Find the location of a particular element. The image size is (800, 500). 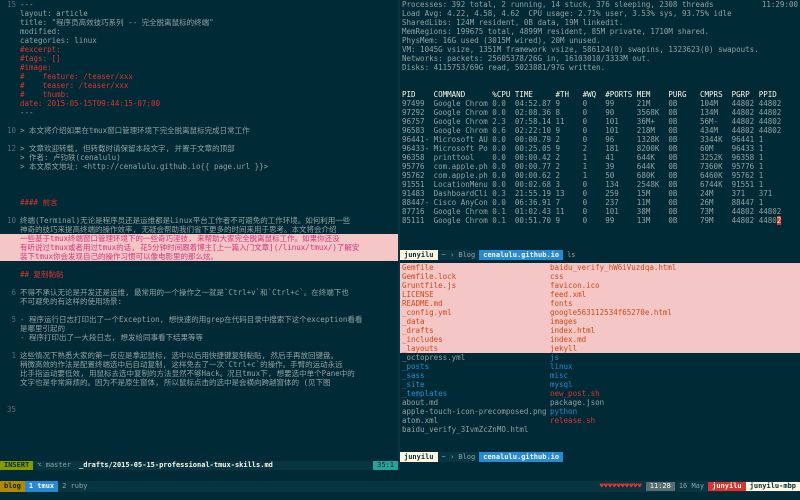

file-entry: feed.xml is located at coordinates (675, 294).